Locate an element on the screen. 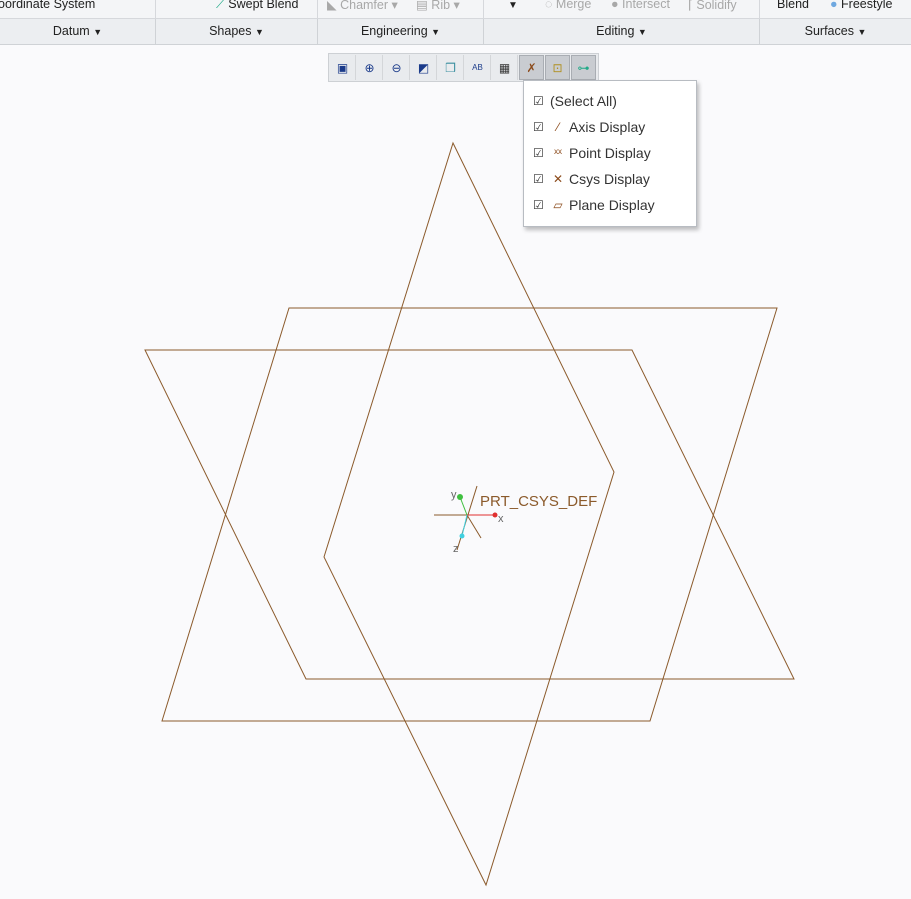 This screenshot has height=899, width=911. view-manager-icon: ▦ is located at coordinates (505, 67).